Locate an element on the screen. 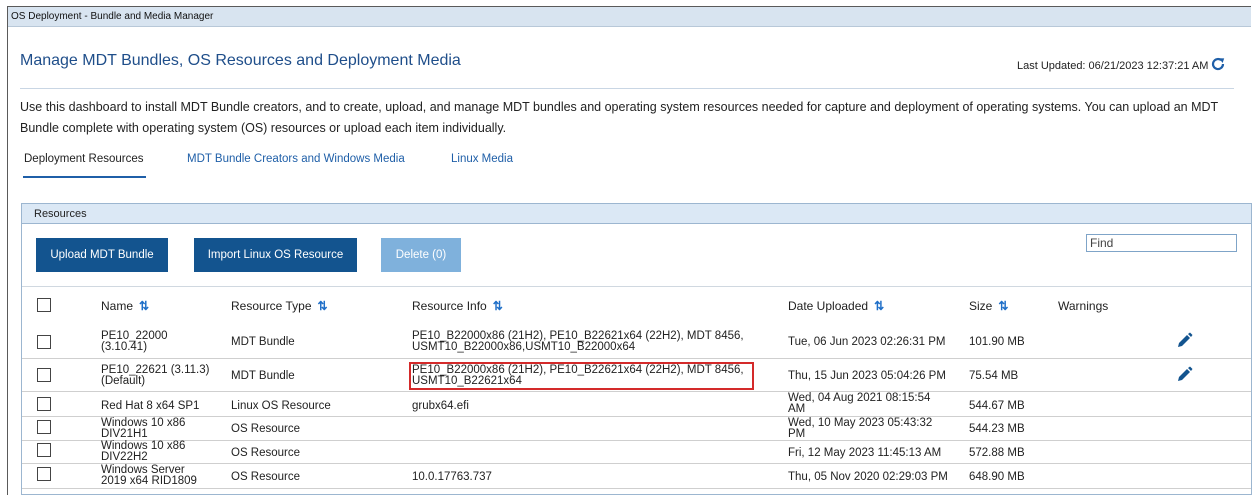  row-name: PE10_22621 (3.11.3) (Default) is located at coordinates (155, 375).